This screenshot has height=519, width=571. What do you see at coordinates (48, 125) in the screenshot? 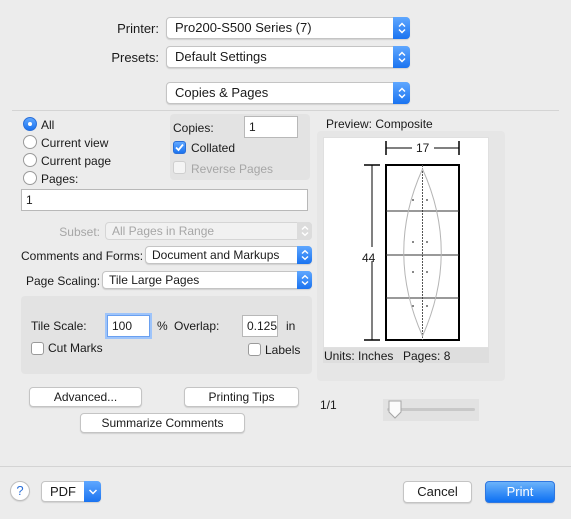
I see `radio-all-label: All` at bounding box center [48, 125].